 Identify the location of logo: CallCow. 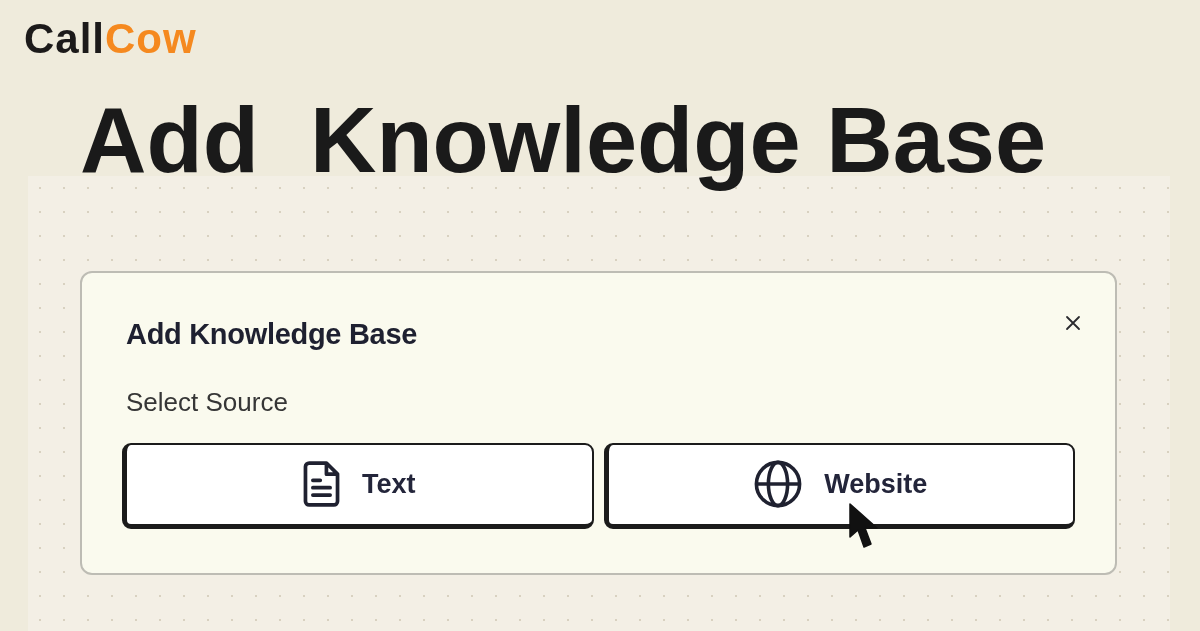
(110, 39).